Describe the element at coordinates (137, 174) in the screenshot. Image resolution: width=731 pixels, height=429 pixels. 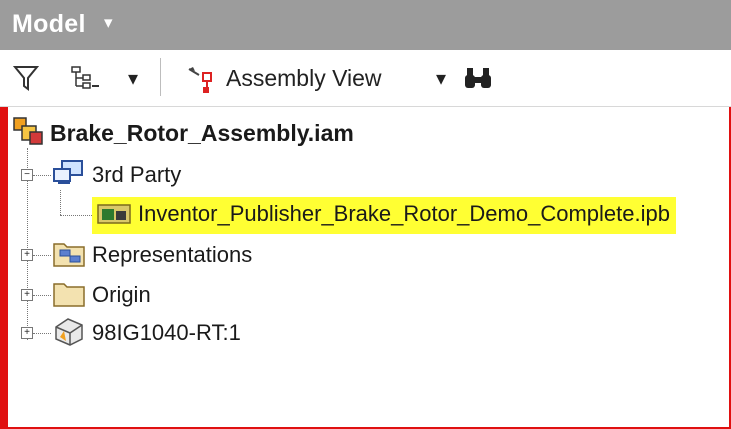
I see `tree-item-label: 3rd Party` at that location.